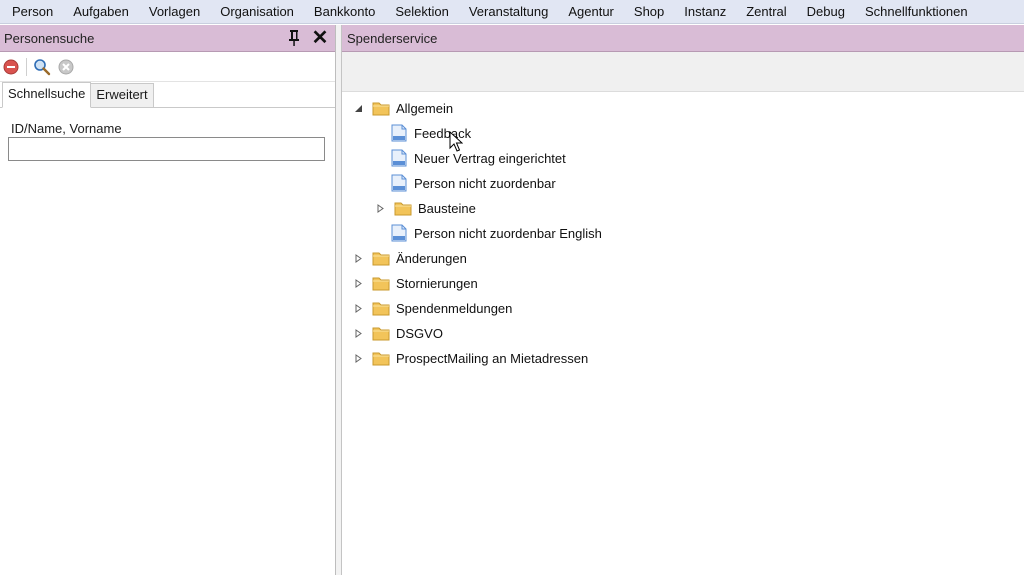  What do you see at coordinates (421, 12) in the screenshot?
I see `menu-selektion: Selektion` at bounding box center [421, 12].